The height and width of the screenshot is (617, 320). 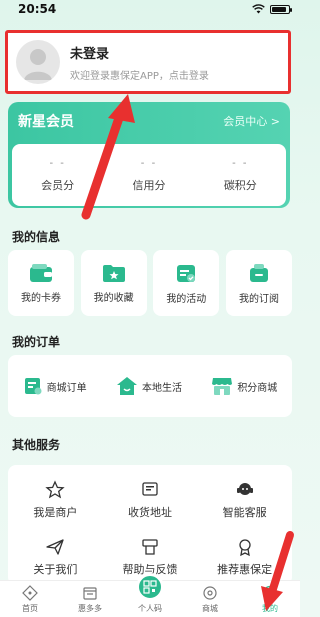 I want to click on my-activities-button: 我的活动, so click(x=186, y=283).